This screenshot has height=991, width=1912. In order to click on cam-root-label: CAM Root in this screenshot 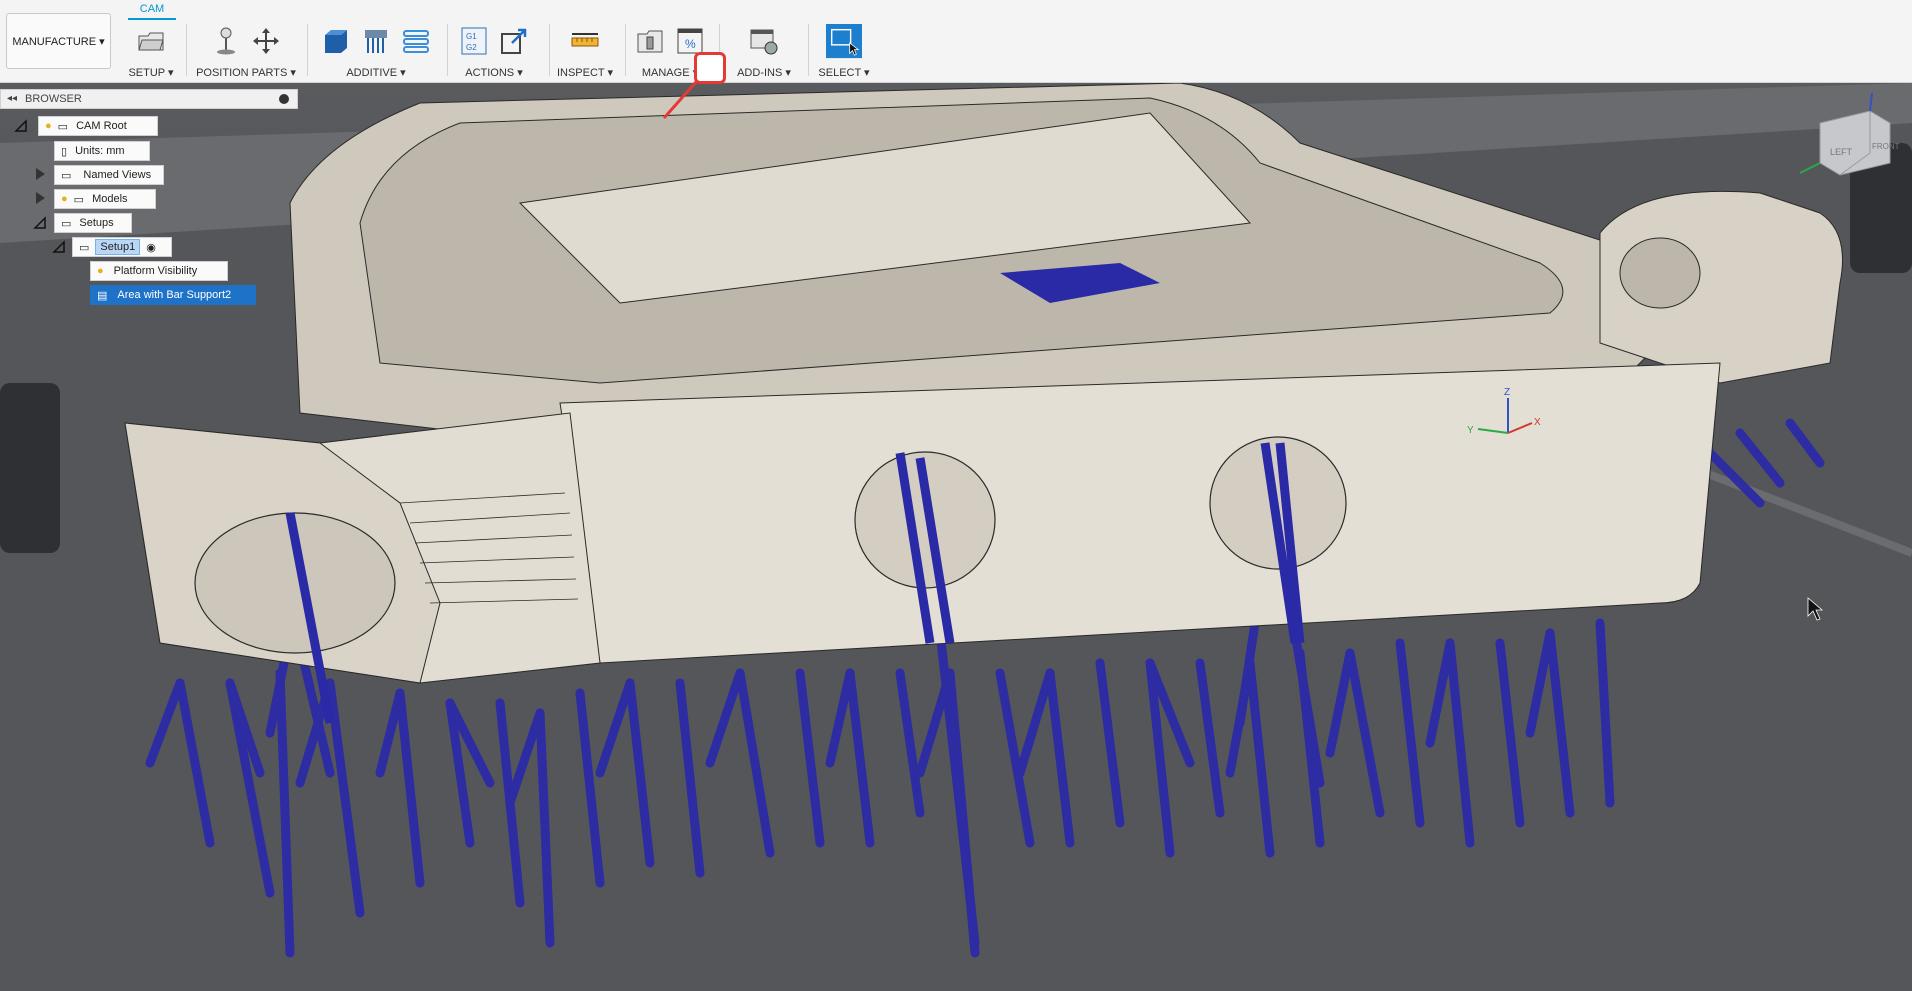, I will do `click(101, 126)`.